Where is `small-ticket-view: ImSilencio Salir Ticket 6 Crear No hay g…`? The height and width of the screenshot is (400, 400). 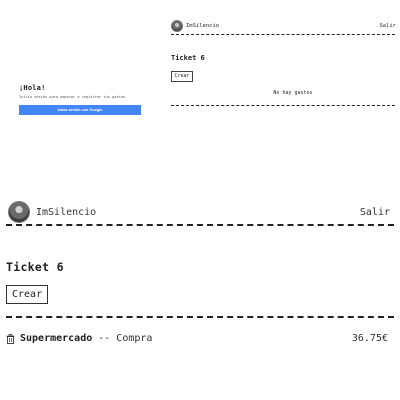
small-ticket-view: ImSilencio Salir Ticket 6 Crear No hay g… is located at coordinates (283, 62).